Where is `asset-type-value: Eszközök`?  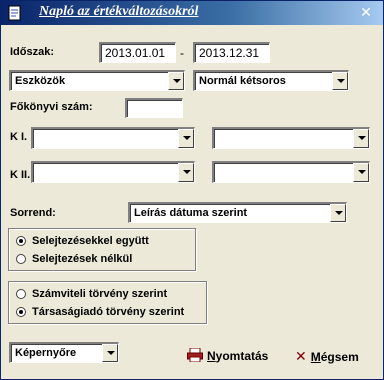
asset-type-value: Eszközök is located at coordinates (40, 81).